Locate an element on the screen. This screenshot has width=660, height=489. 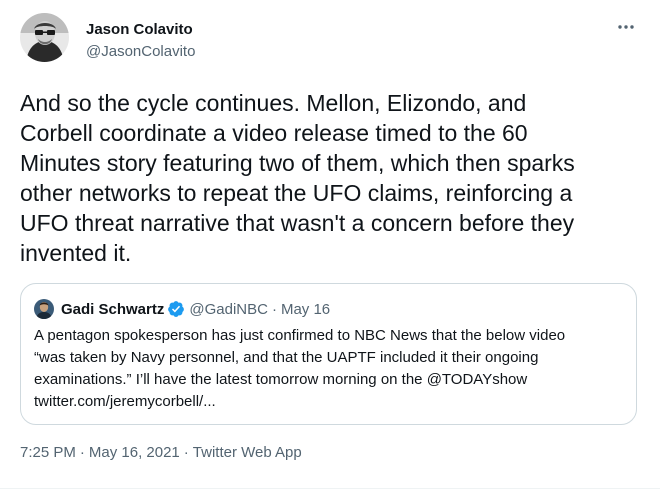
author-info: Jason Colavito @JasonColavito is located at coordinates (140, 41).